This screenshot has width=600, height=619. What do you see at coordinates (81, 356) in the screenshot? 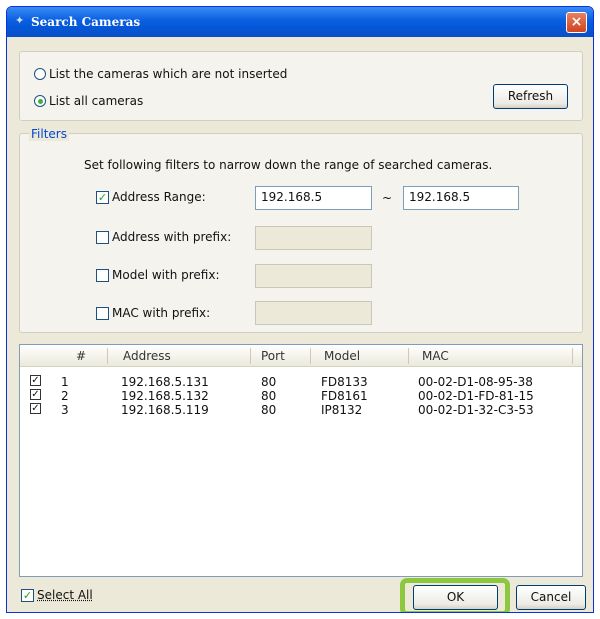
I see `column-header-number: #` at bounding box center [81, 356].